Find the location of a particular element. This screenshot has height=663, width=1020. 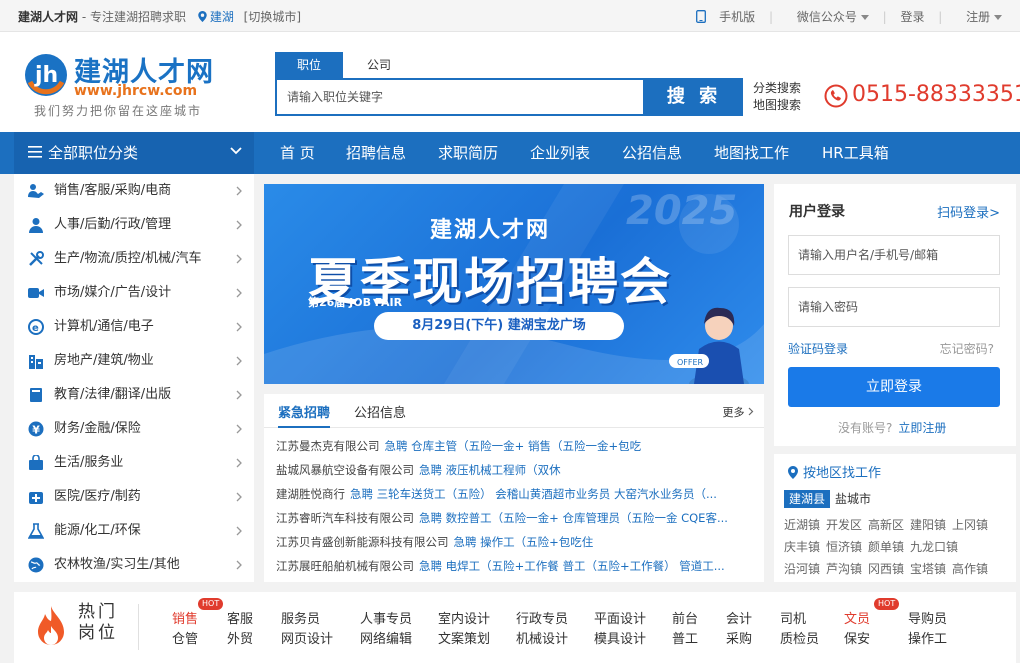

town-link: 高新区 is located at coordinates (886, 524).